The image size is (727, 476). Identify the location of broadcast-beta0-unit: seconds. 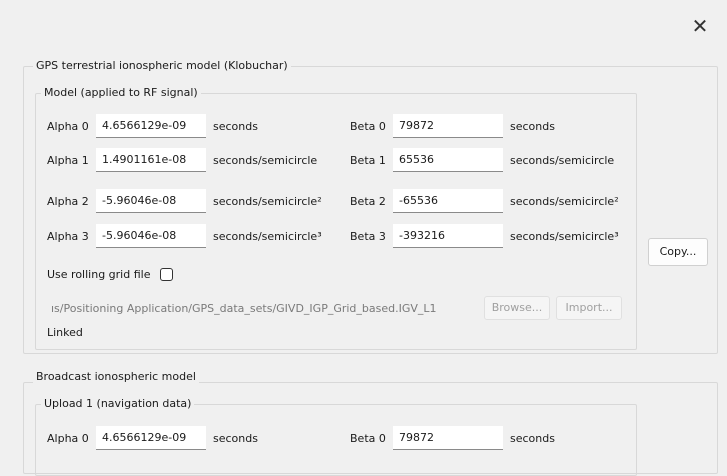
(532, 438).